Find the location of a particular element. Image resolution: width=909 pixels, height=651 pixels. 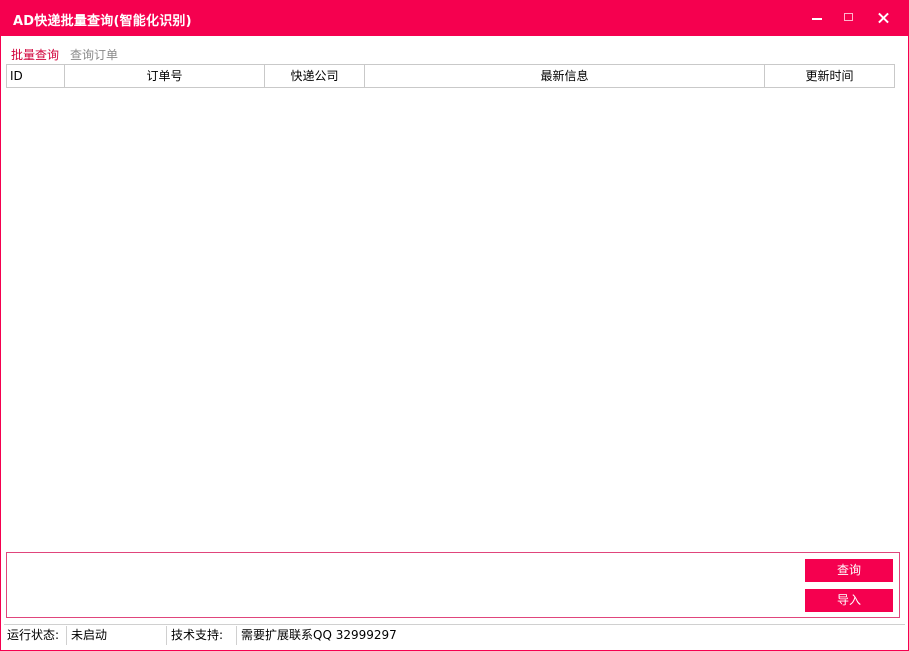

column-header-id: ID is located at coordinates (36, 76).